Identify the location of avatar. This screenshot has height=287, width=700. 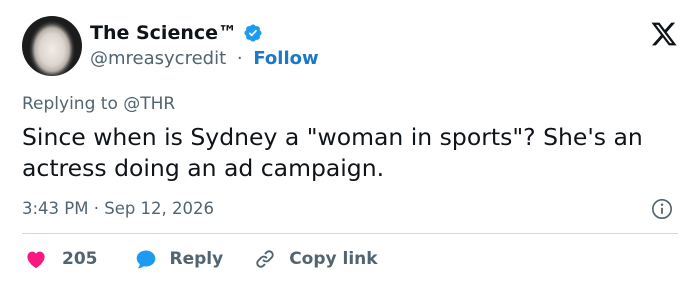
(52, 46).